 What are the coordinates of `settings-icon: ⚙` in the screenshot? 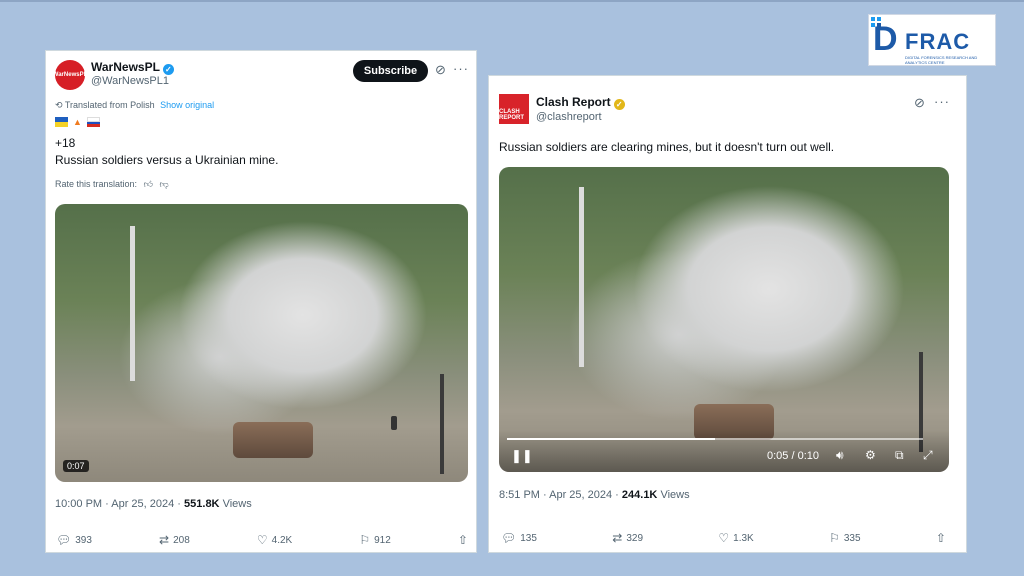 It's located at (870, 455).